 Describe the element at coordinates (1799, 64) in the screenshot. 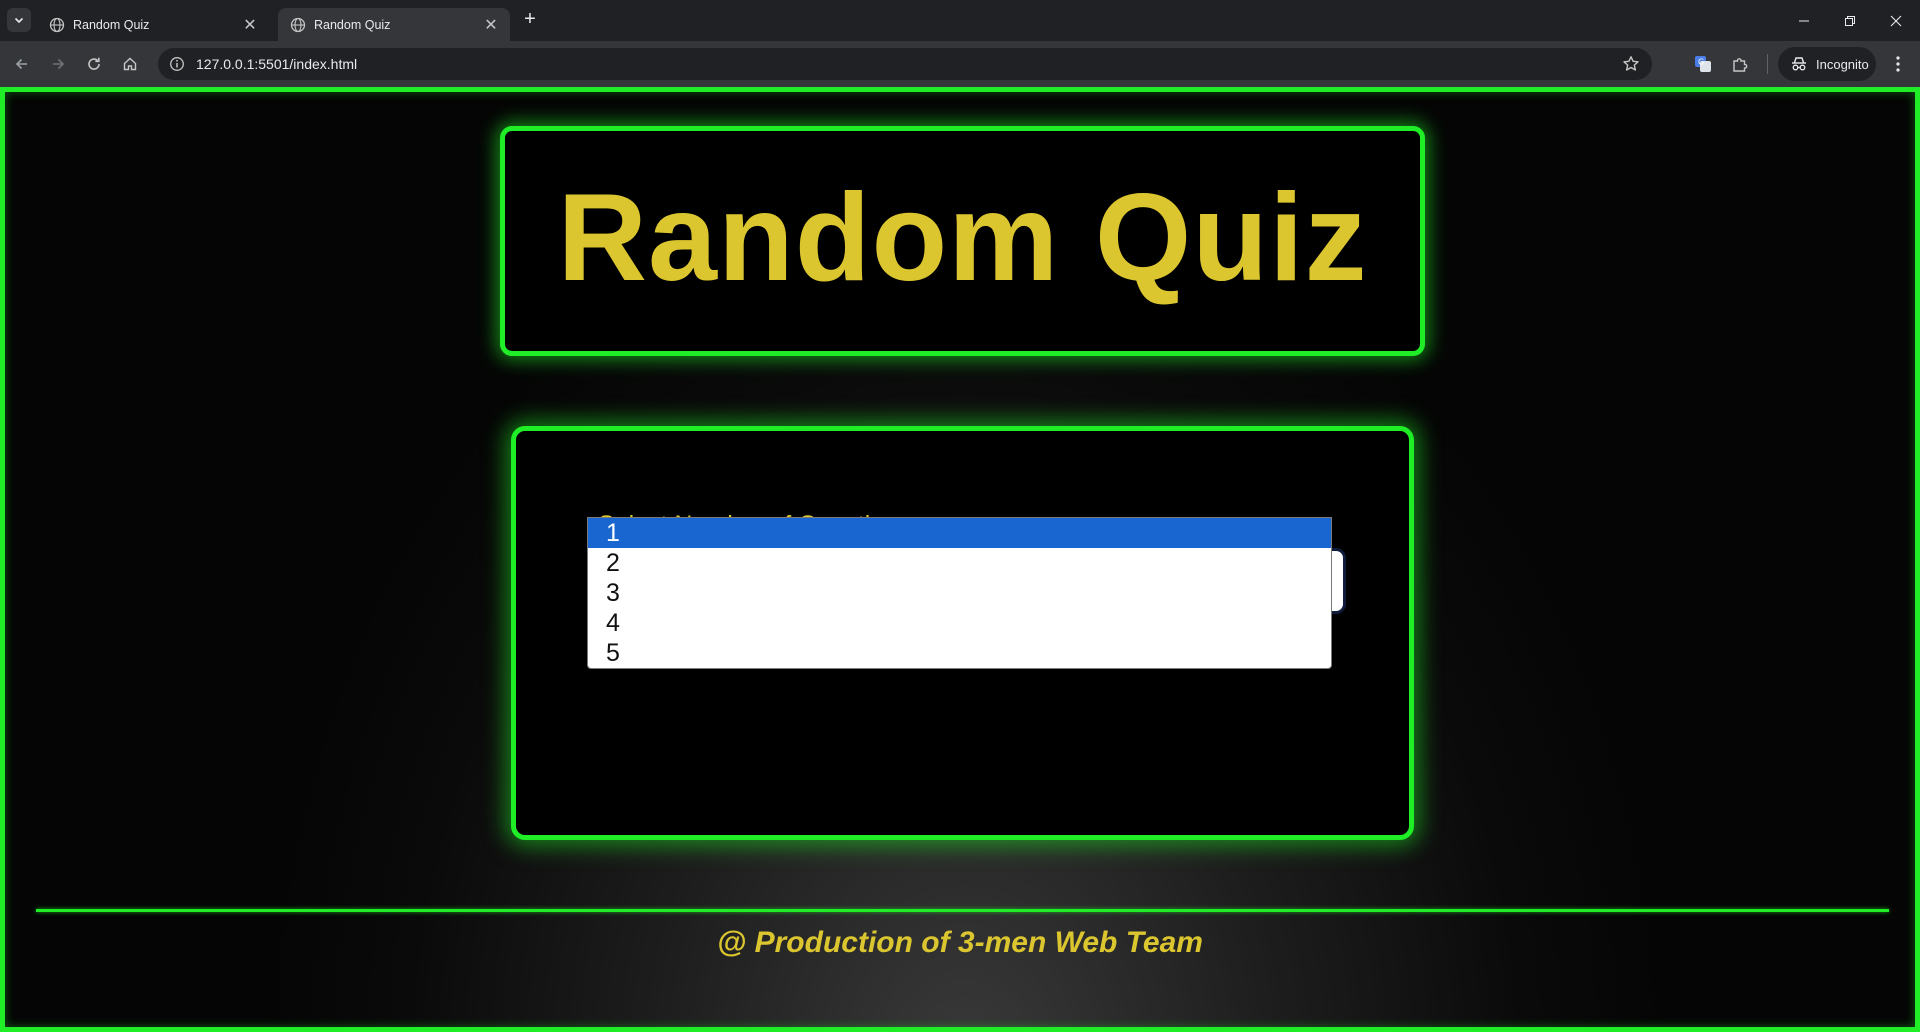

I see `incognito-icon` at that location.